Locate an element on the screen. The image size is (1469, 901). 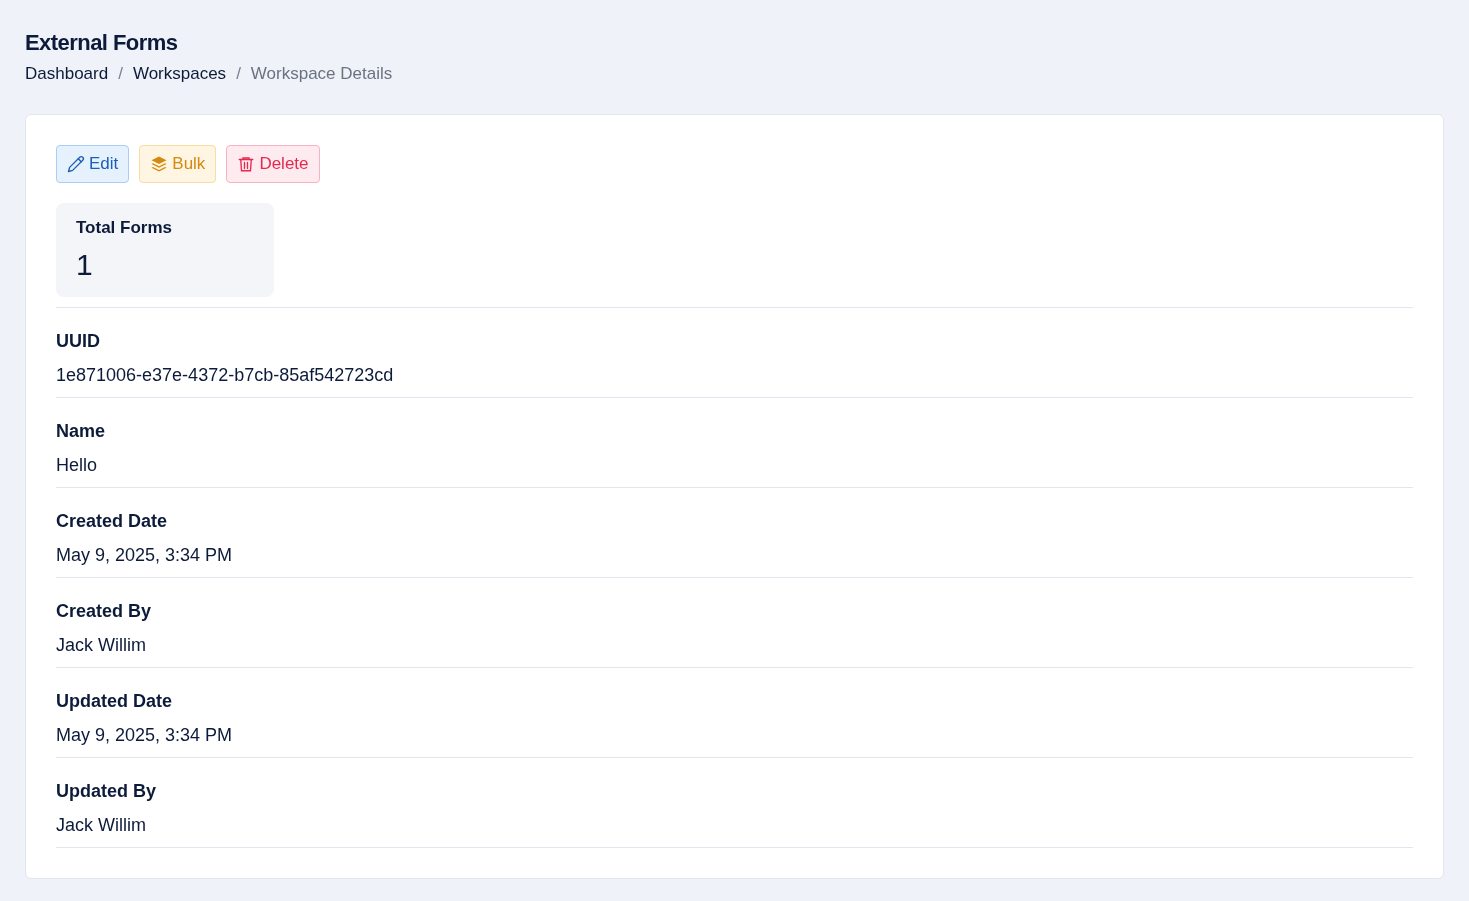
stat-label: Total Forms is located at coordinates (124, 228).